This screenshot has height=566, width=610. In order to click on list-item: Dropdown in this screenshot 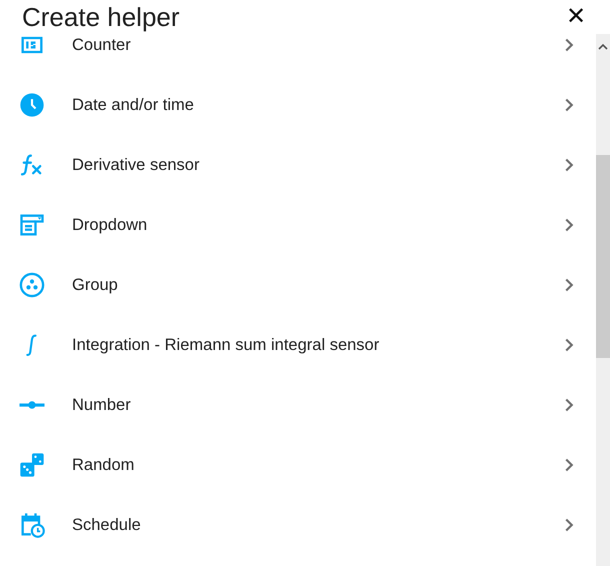, I will do `click(298, 225)`.